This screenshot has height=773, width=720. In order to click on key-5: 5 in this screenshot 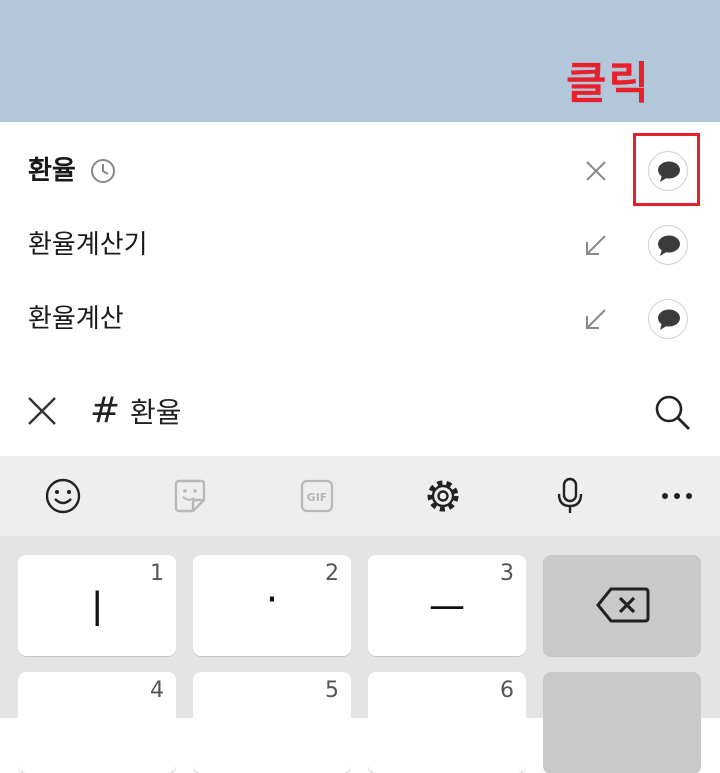, I will do `click(272, 722)`.